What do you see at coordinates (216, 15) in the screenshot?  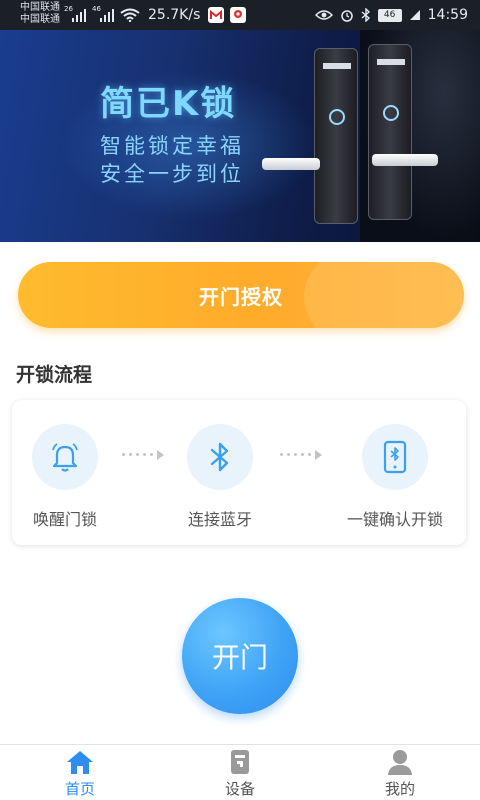 I see `notification-app-icon` at bounding box center [216, 15].